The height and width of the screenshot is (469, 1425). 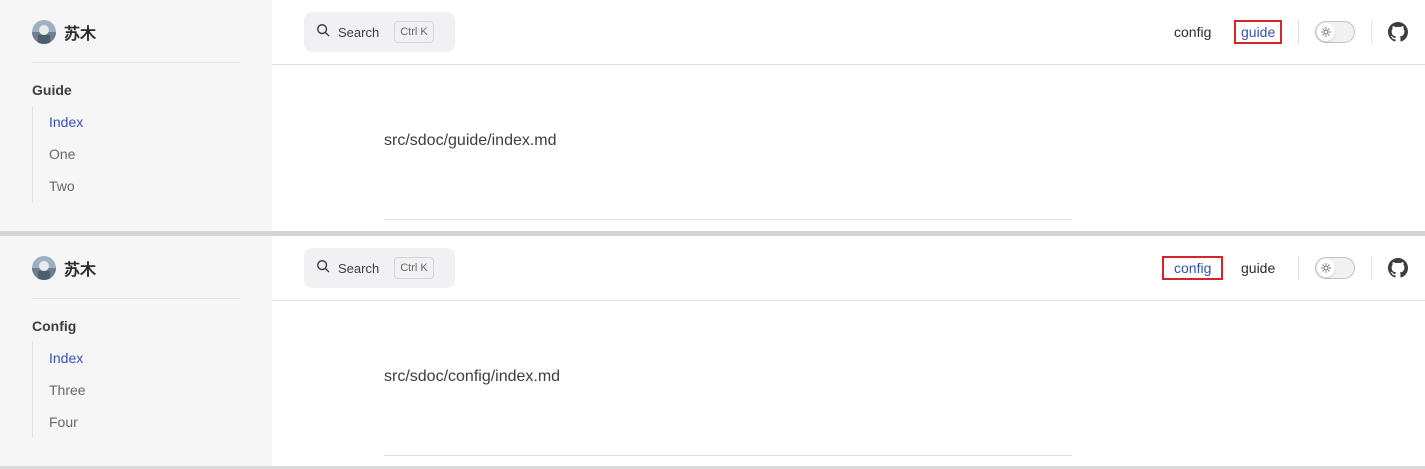 I want to click on sidebar-item-two: Two, so click(x=132, y=186).